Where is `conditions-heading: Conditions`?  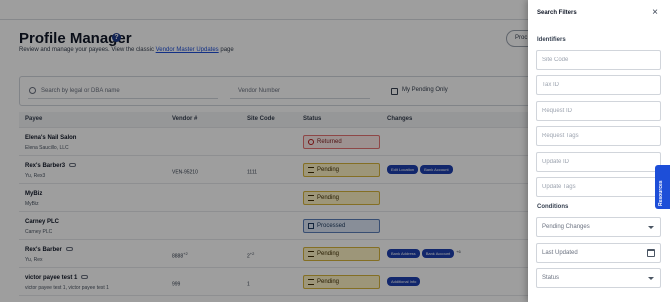
conditions-heading: Conditions is located at coordinates (553, 207).